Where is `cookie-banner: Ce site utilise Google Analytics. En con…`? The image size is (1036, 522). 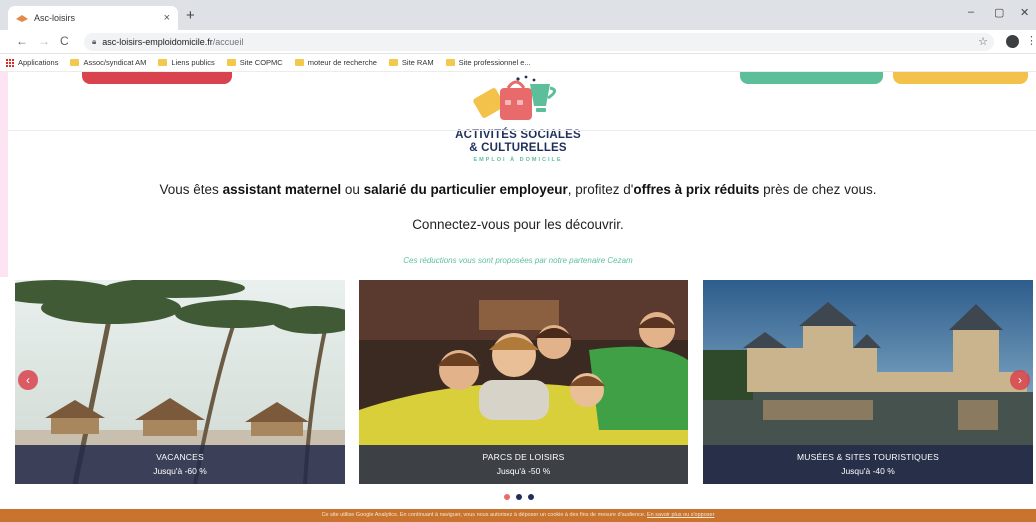
cookie-banner: Ce site utilise Google Analytics. En con… is located at coordinates (518, 515).